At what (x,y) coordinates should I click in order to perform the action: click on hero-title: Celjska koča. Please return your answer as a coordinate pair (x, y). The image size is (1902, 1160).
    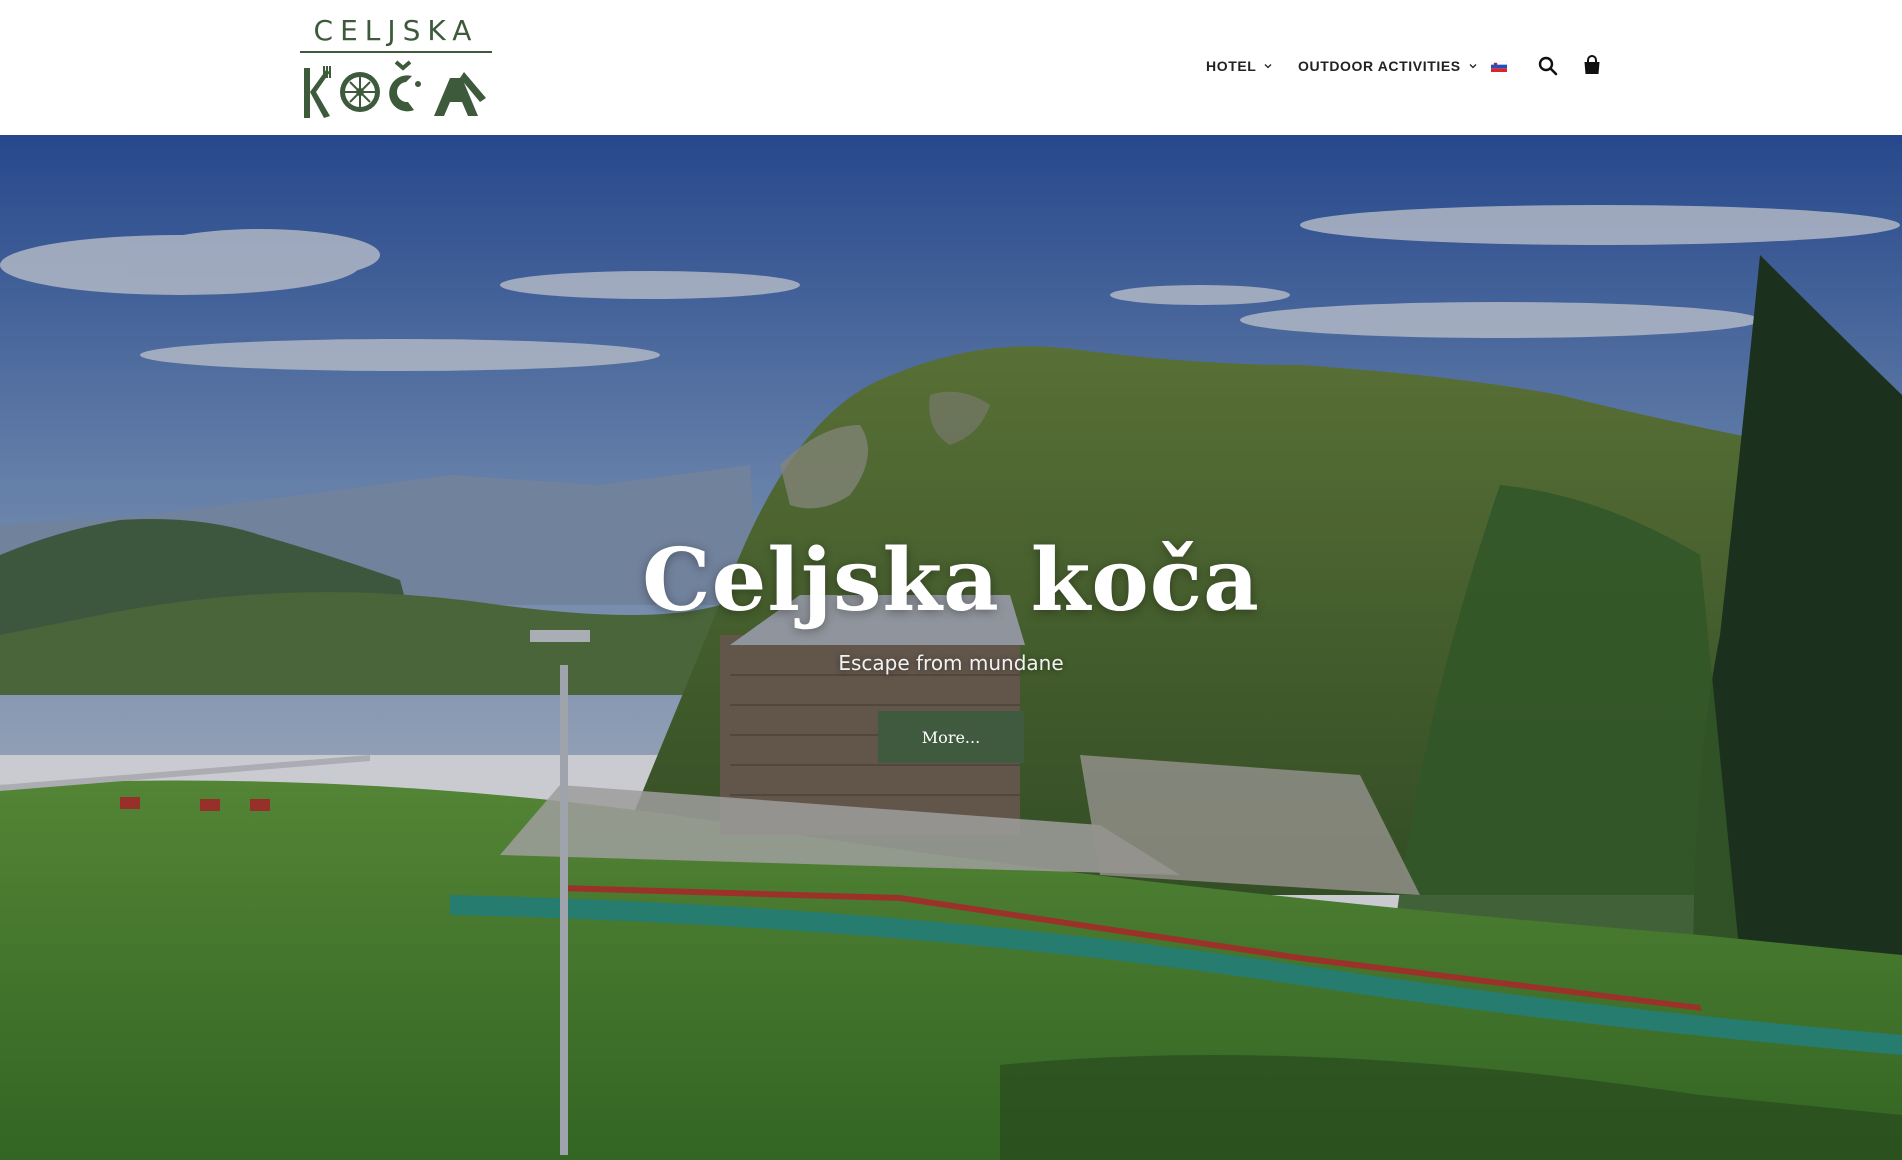
    Looking at the image, I should click on (951, 580).